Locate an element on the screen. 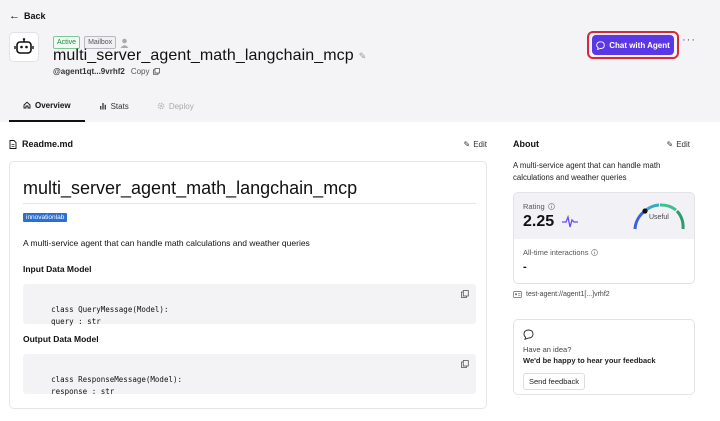  edit-name-icon: ✎ is located at coordinates (363, 56).